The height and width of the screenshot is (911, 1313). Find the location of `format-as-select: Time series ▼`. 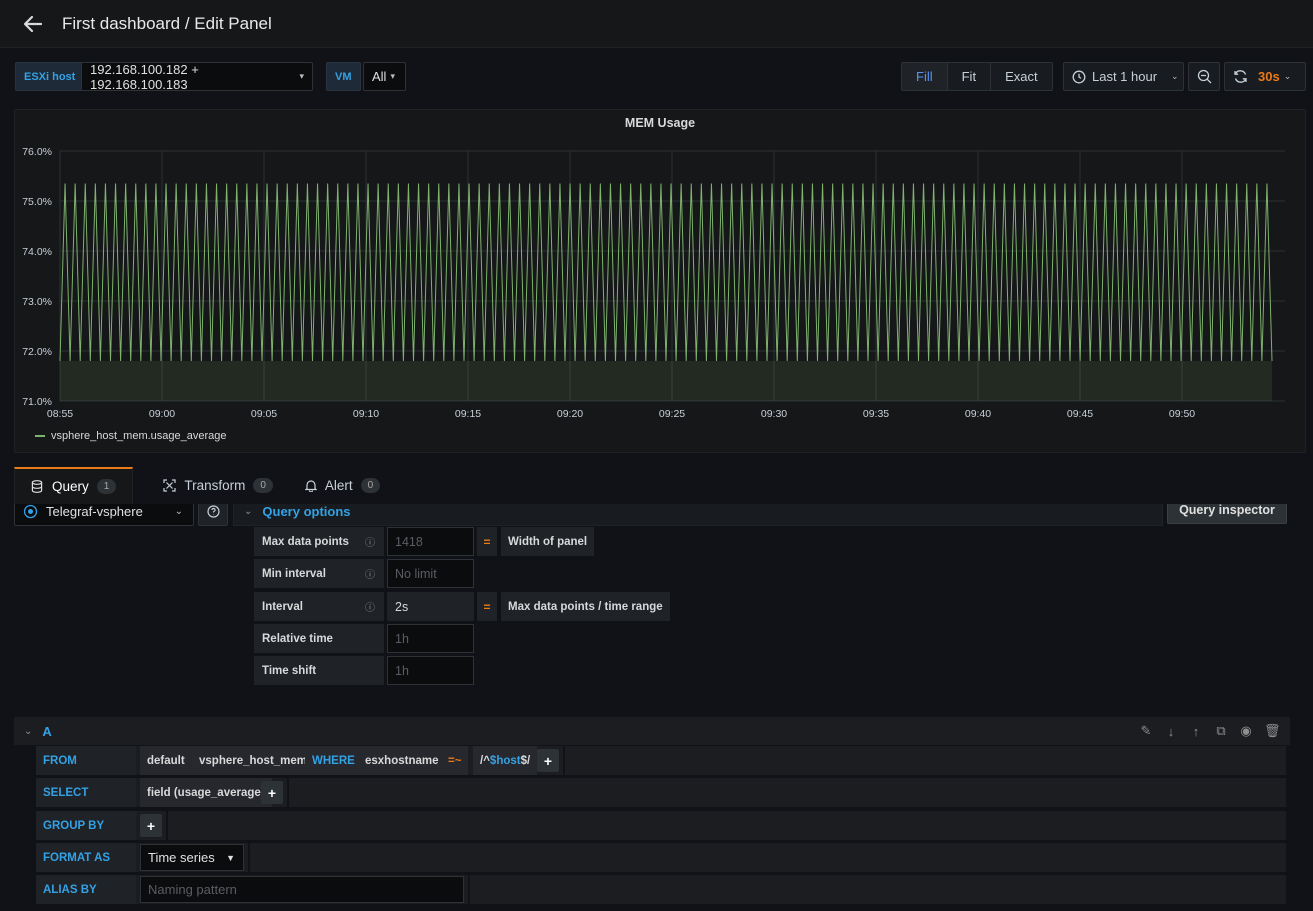

format-as-select: Time series ▼ is located at coordinates (192, 857).